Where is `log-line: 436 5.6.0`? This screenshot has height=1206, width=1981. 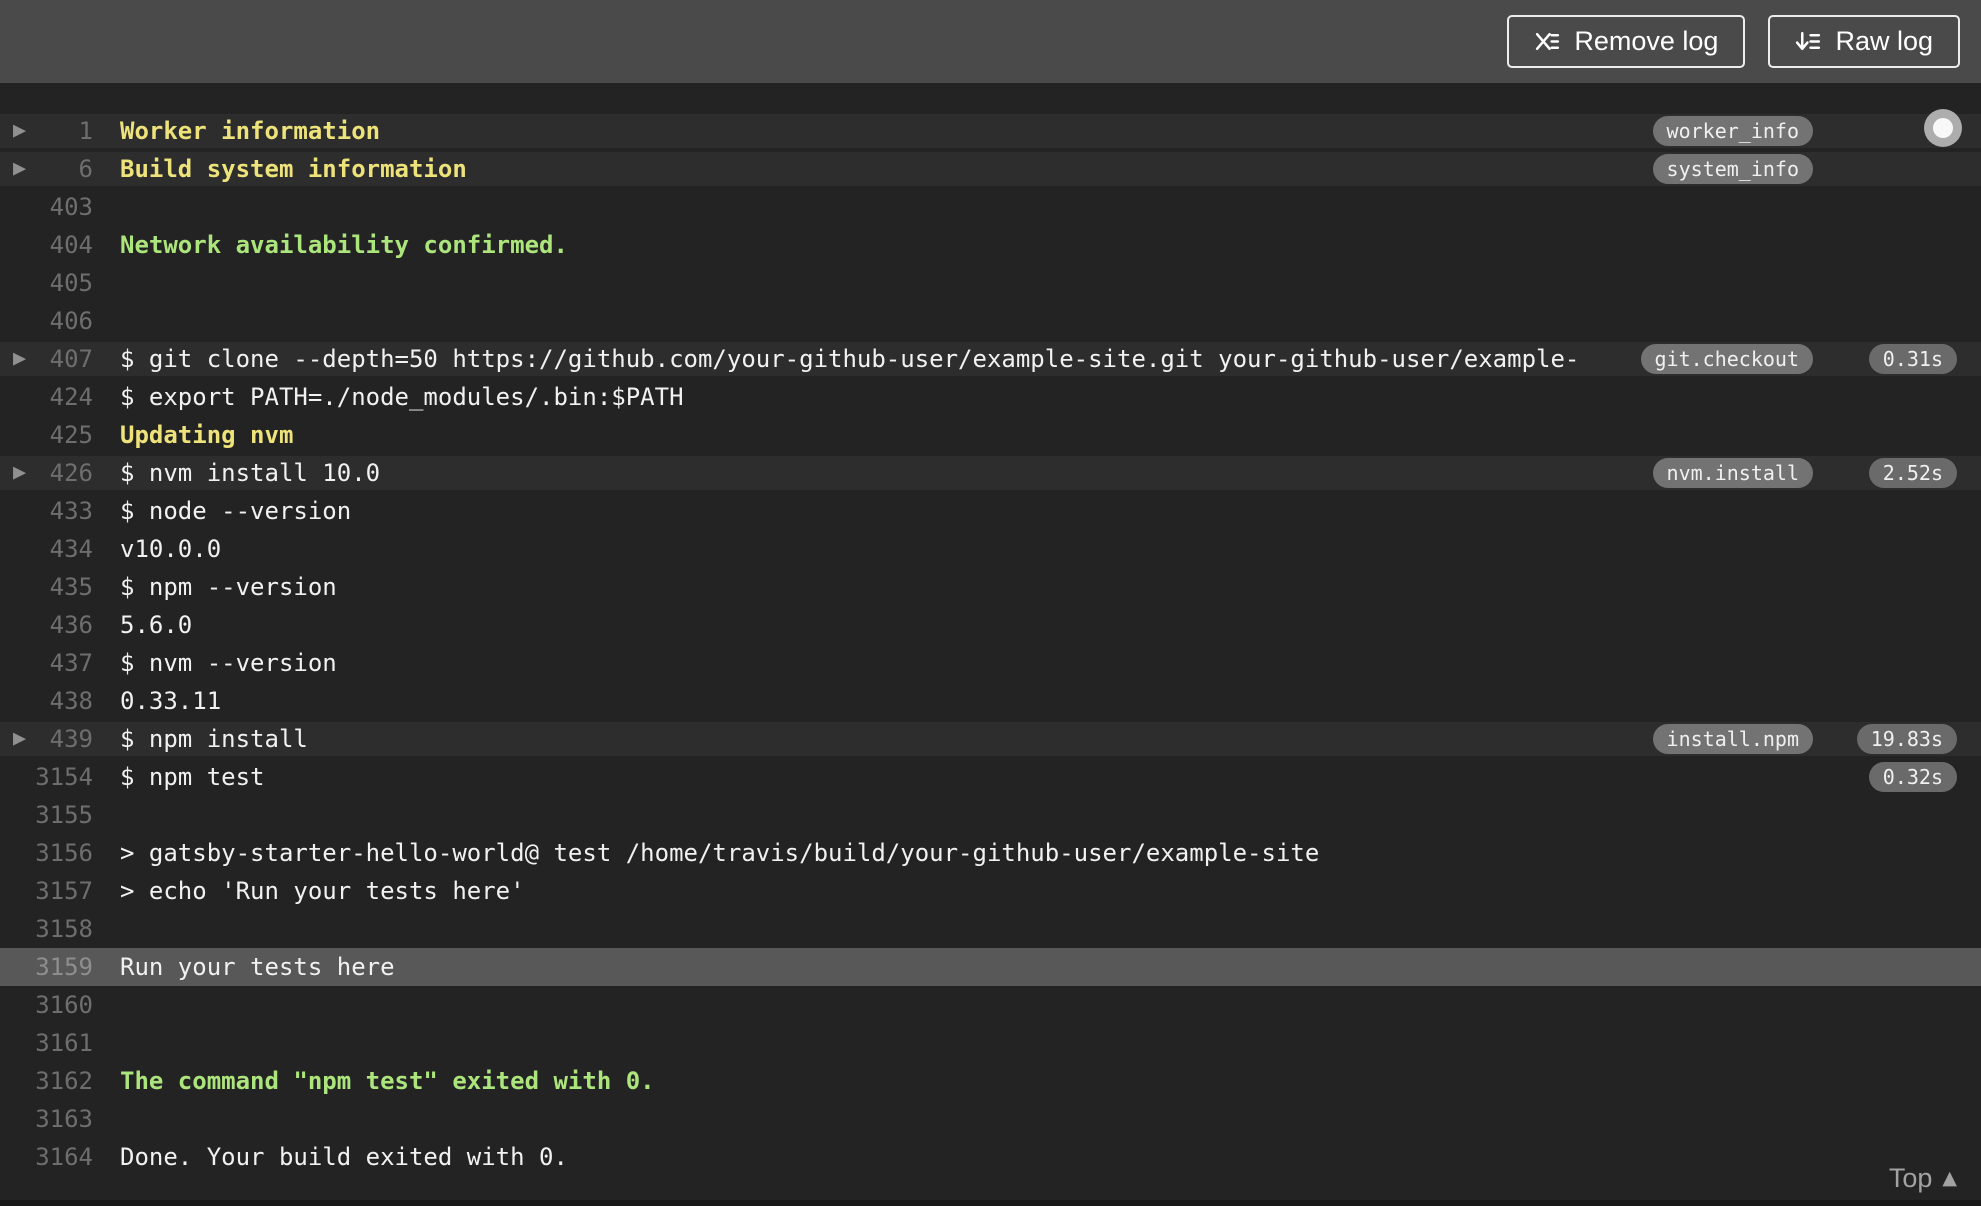
log-line: 436 5.6.0 is located at coordinates (990, 625).